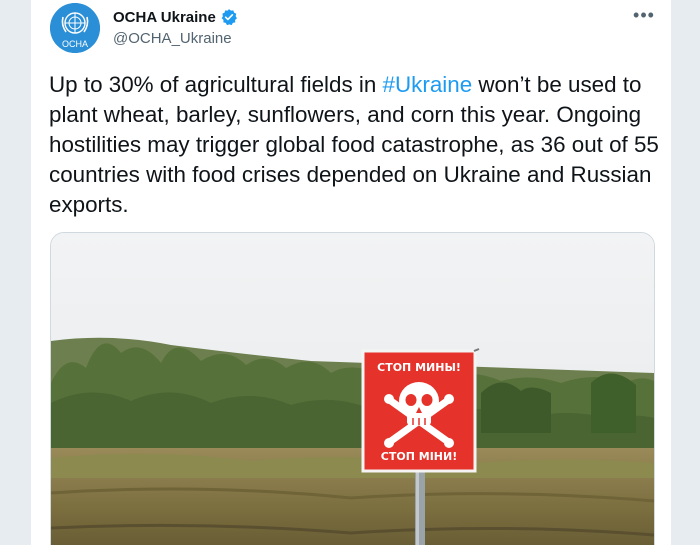 The height and width of the screenshot is (545, 700). Describe the element at coordinates (229, 17) in the screenshot. I see `verified-badge-icon` at that location.